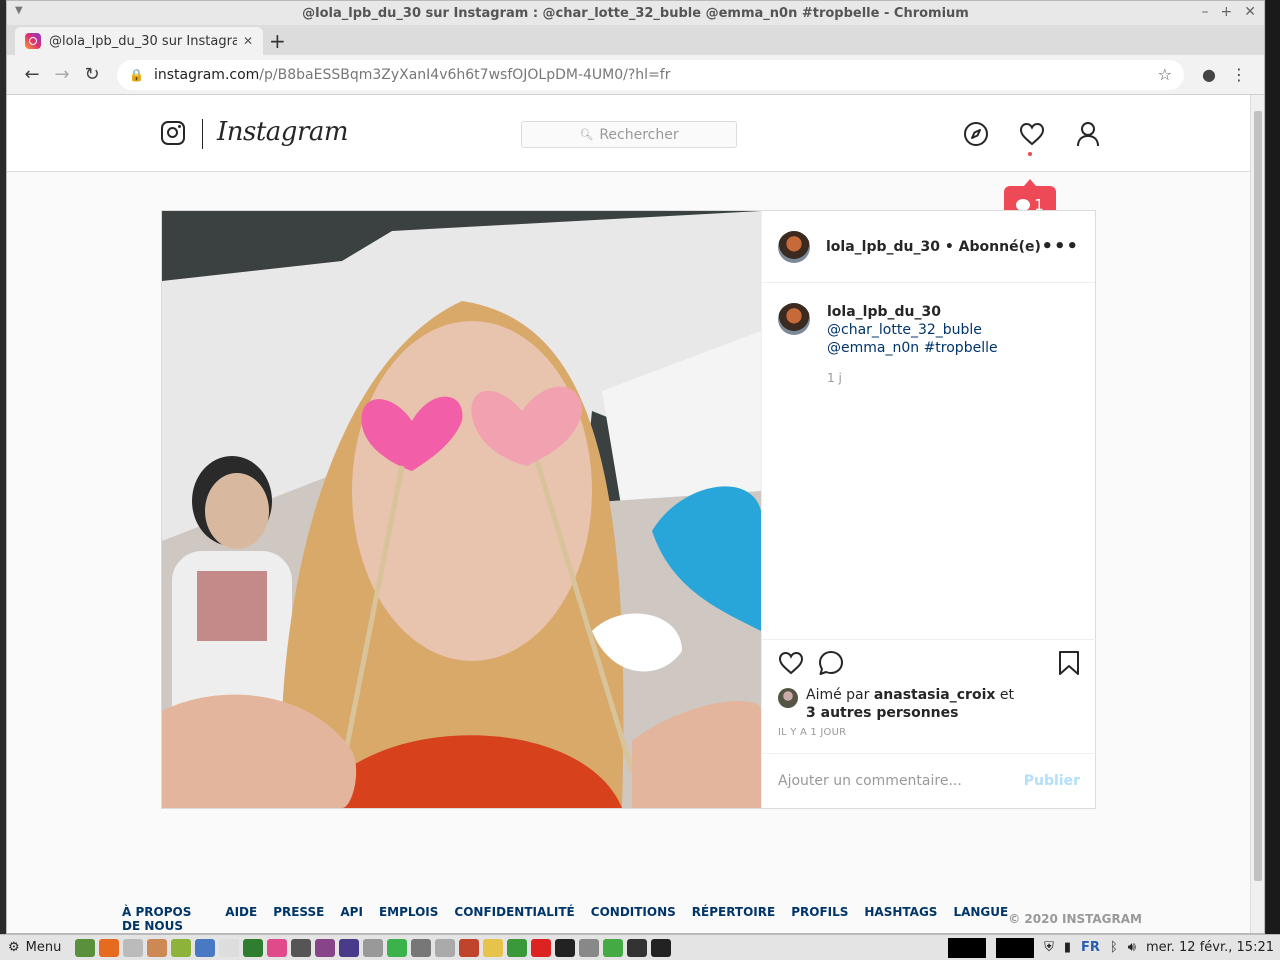 The image size is (1280, 960). Describe the element at coordinates (109, 947) in the screenshot. I see `firefox-icon` at that location.